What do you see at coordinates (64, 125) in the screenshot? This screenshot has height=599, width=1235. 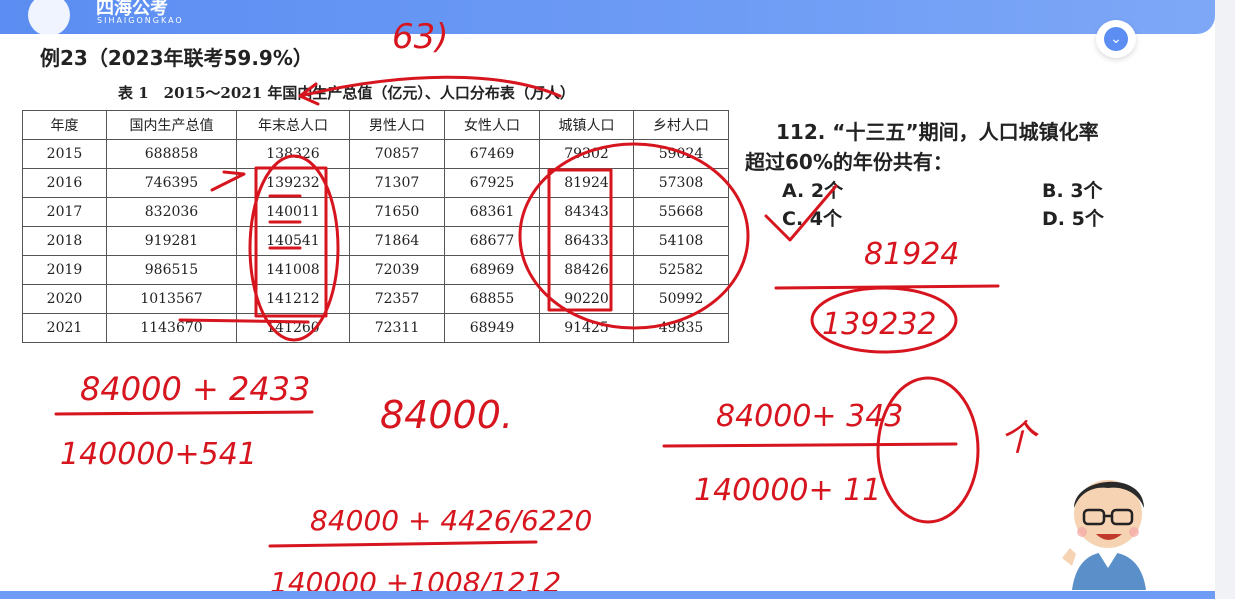 I see `table-header-cell: 年度` at bounding box center [64, 125].